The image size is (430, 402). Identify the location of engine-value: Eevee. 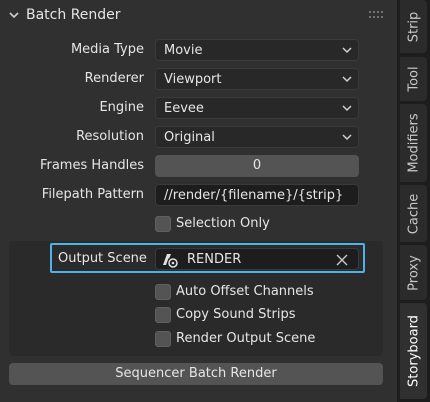
(184, 108).